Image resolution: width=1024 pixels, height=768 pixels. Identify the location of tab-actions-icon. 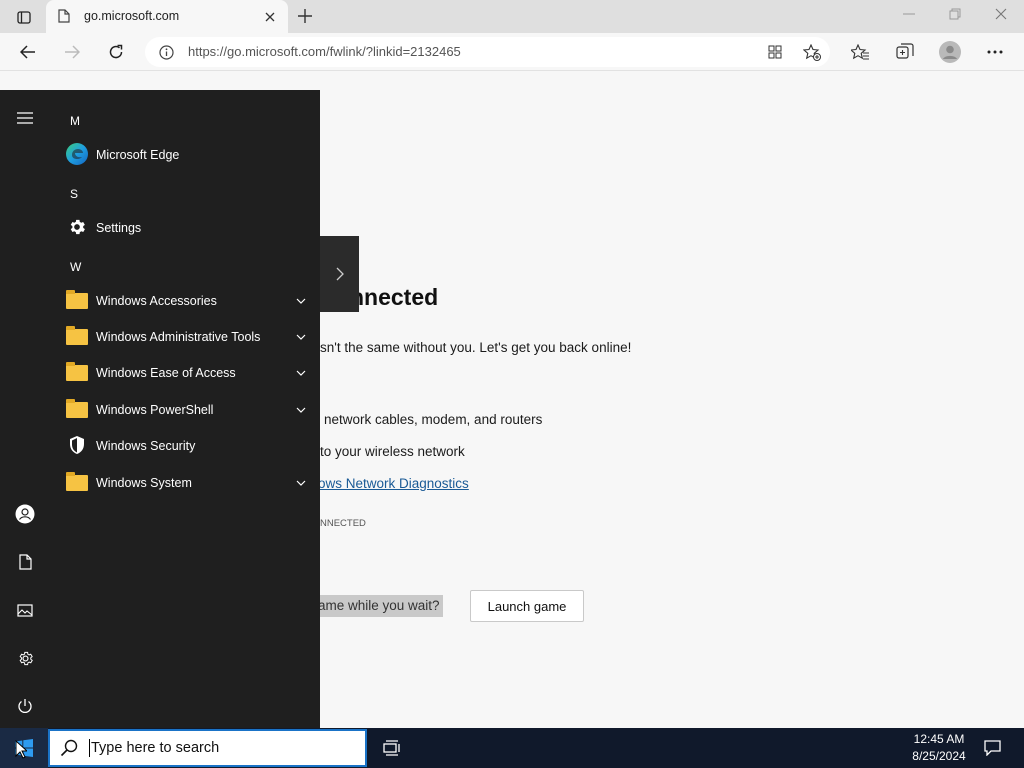
(24, 17).